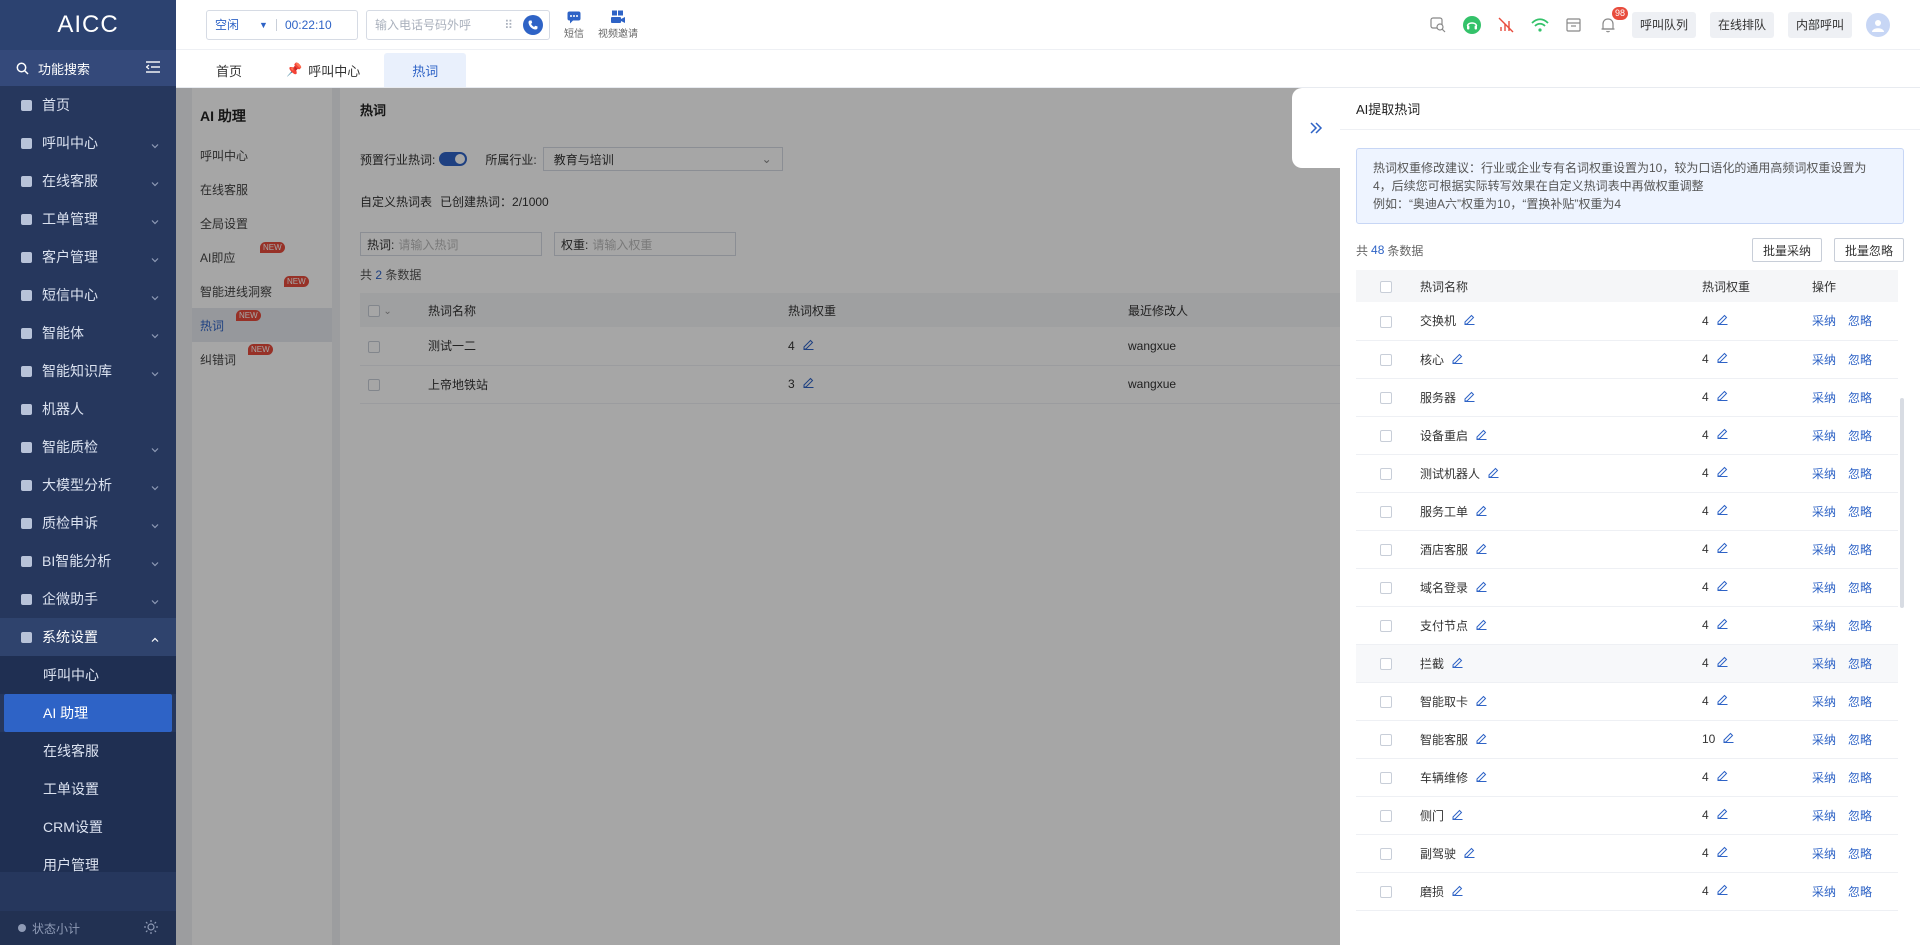 Image resolution: width=1920 pixels, height=945 pixels. Describe the element at coordinates (88, 333) in the screenshot. I see `sidebar-item-6: 智能体` at that location.